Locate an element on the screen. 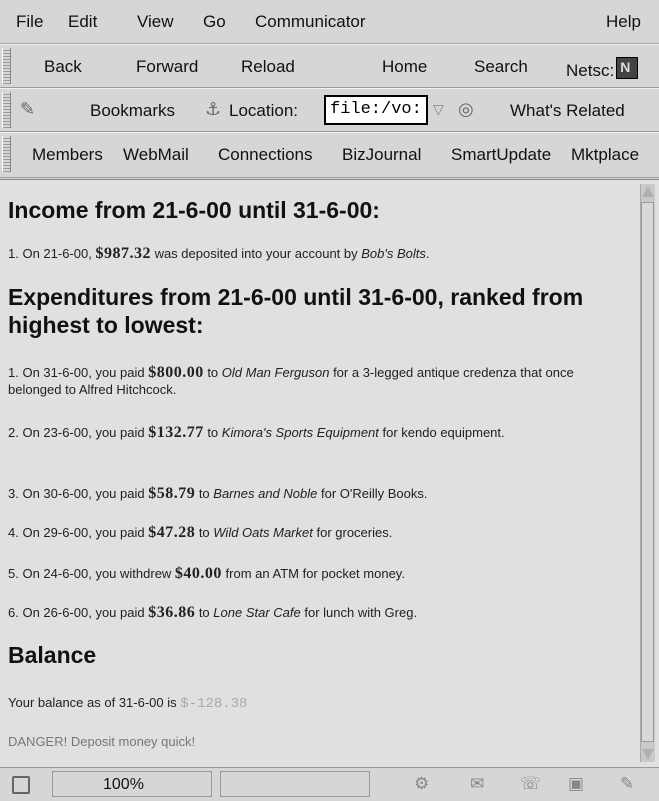  scroll-up-icon is located at coordinates (648, 191).